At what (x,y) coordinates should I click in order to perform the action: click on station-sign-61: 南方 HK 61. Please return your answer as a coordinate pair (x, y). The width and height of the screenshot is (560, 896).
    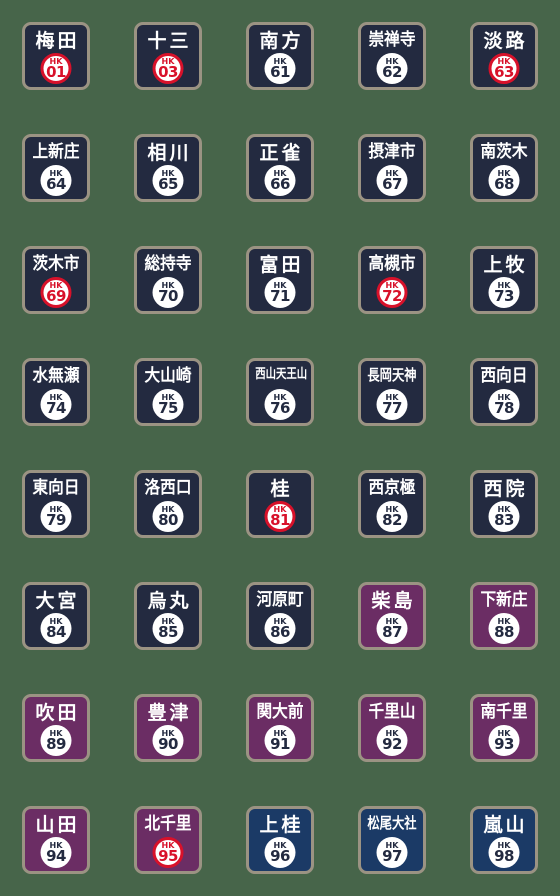
    Looking at the image, I should click on (280, 56).